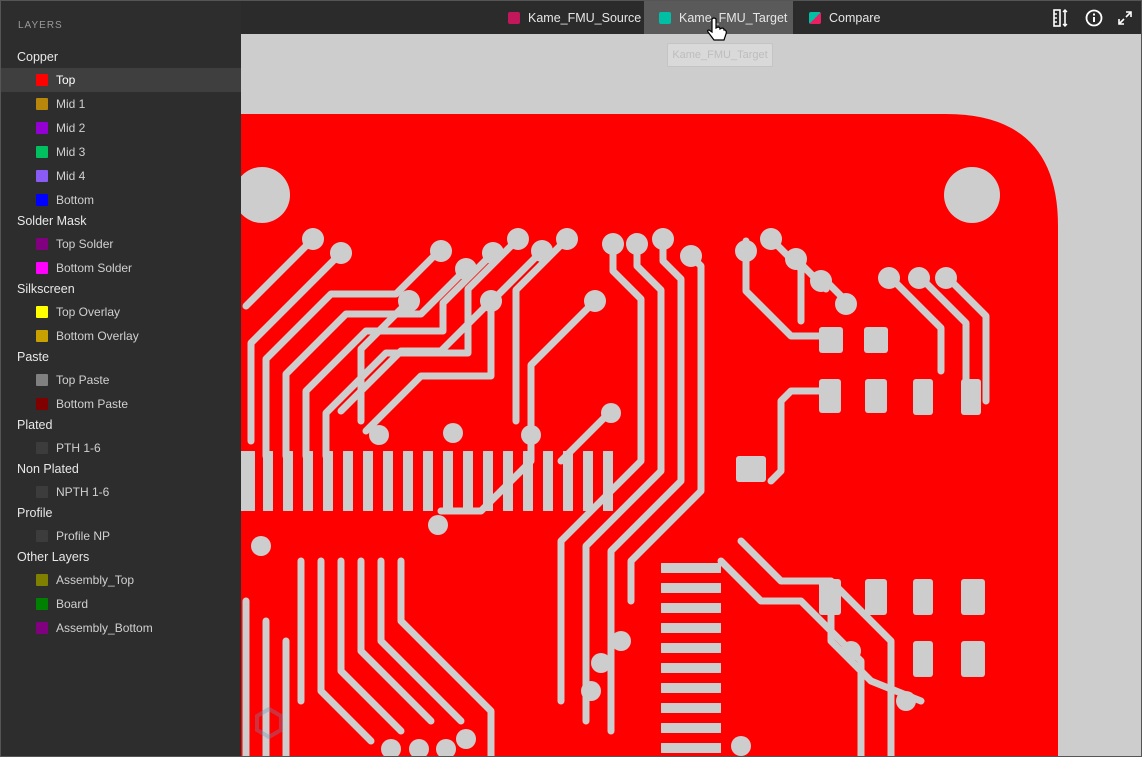 Image resolution: width=1142 pixels, height=757 pixels. What do you see at coordinates (92, 404) in the screenshot?
I see `layer-label: Bottom Paste` at bounding box center [92, 404].